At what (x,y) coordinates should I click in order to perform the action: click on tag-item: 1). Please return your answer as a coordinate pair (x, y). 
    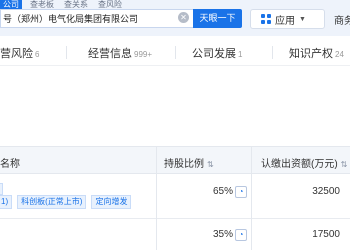
    Looking at the image, I should click on (6, 202).